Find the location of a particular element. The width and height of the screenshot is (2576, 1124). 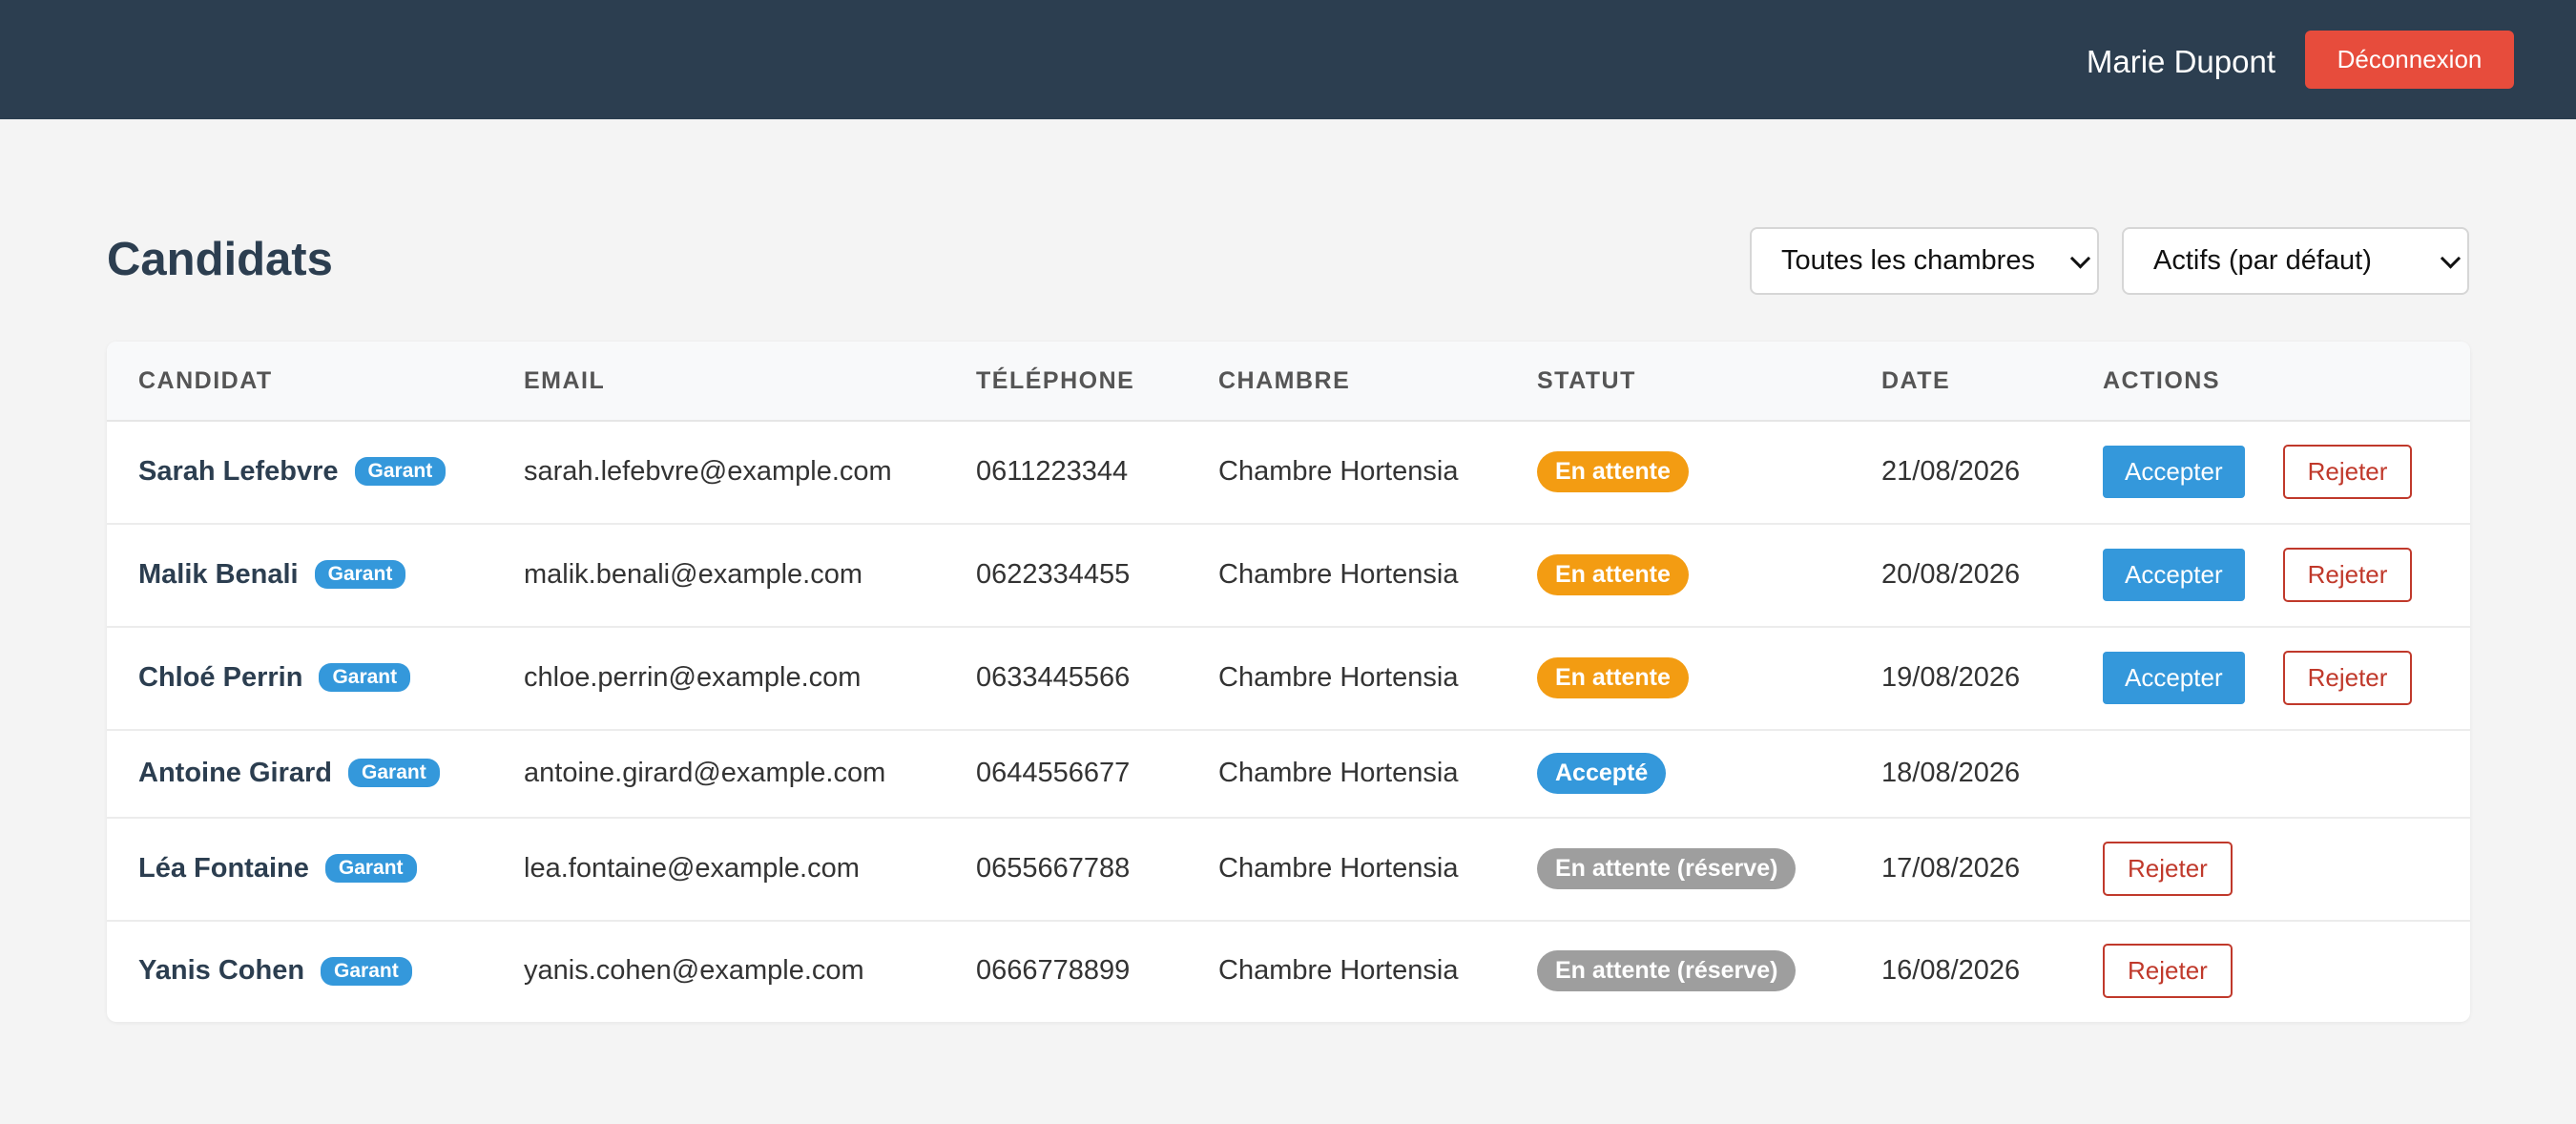

candidate-name: Yanis Cohen is located at coordinates (221, 970).